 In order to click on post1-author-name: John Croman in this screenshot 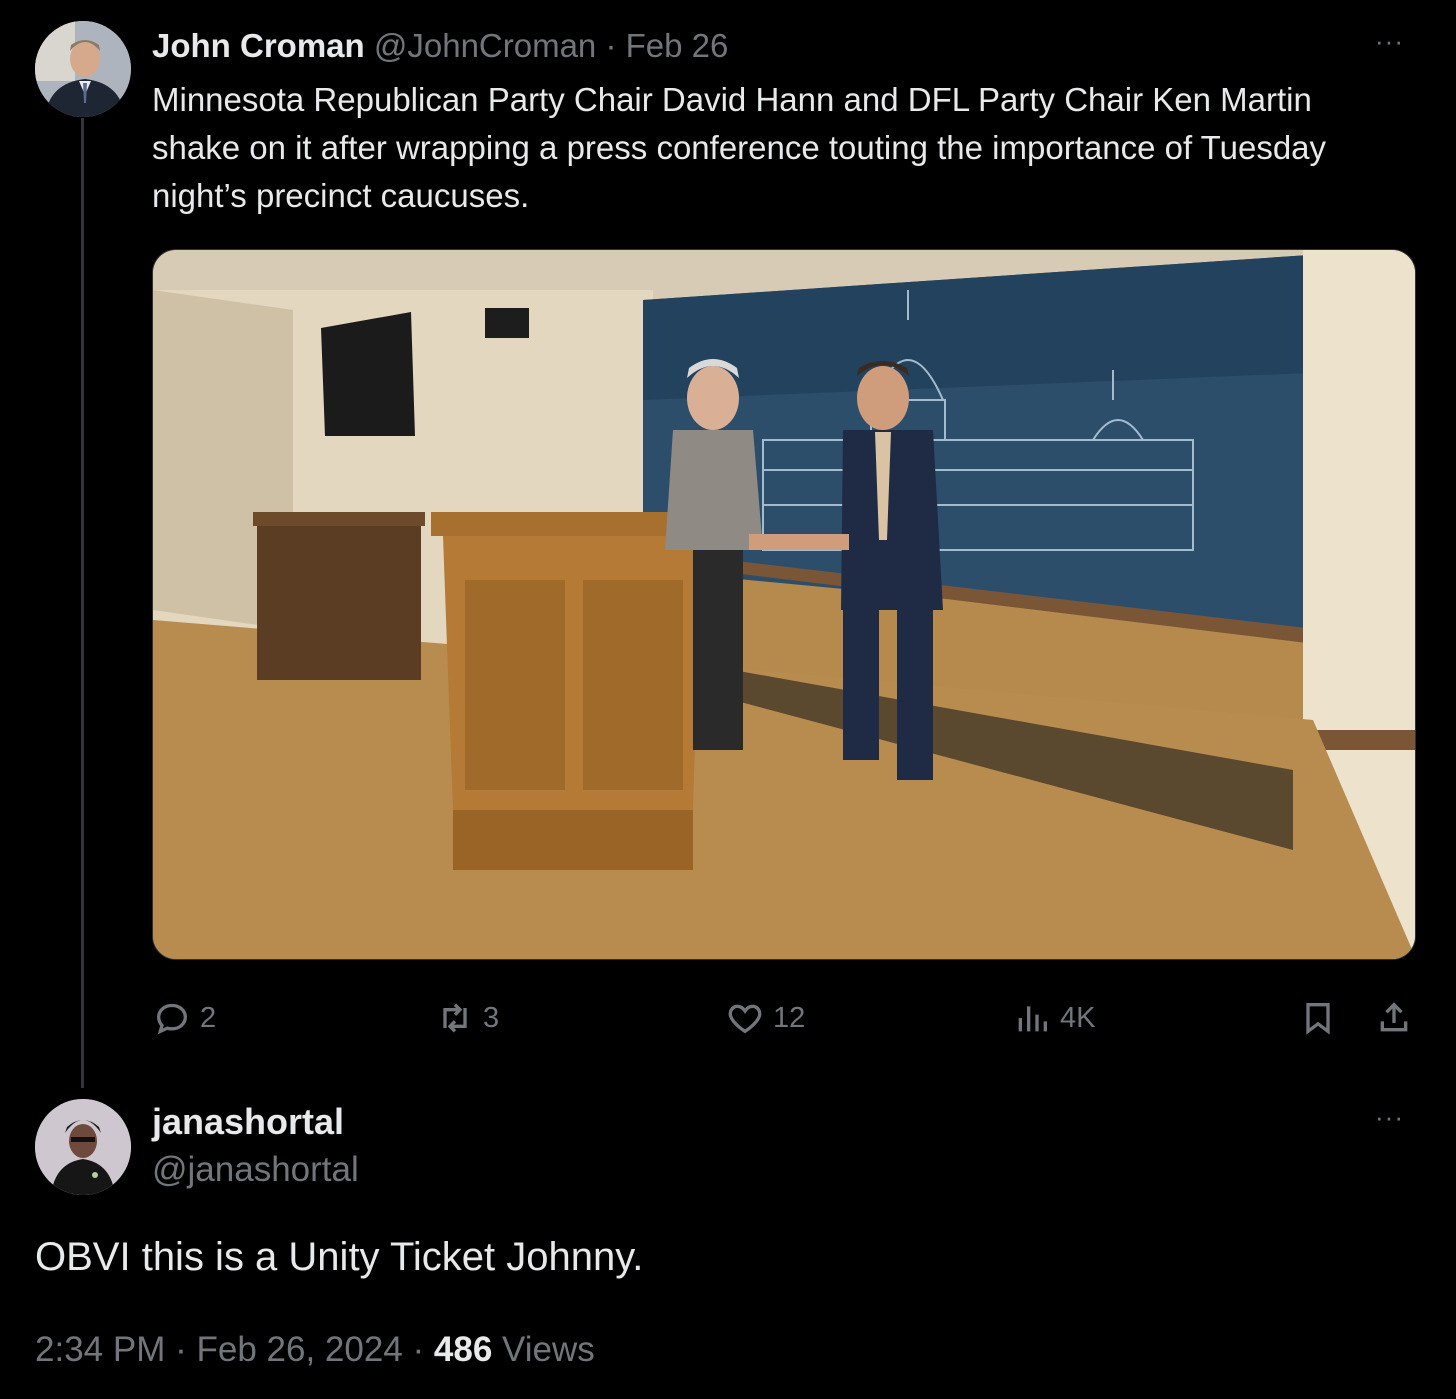, I will do `click(258, 45)`.